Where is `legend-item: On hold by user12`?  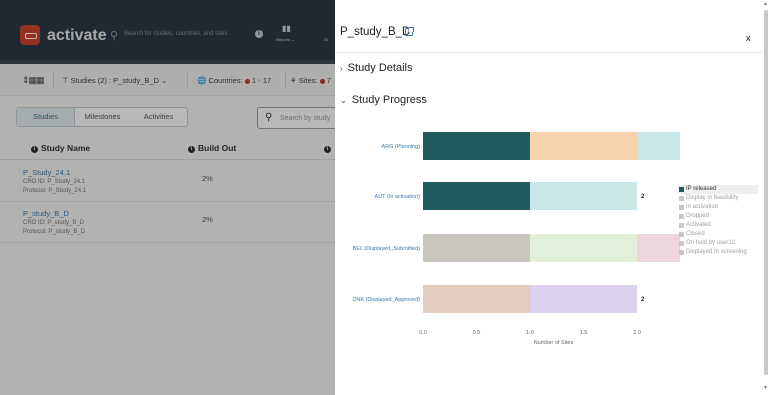 legend-item: On hold by user12 is located at coordinates (718, 243).